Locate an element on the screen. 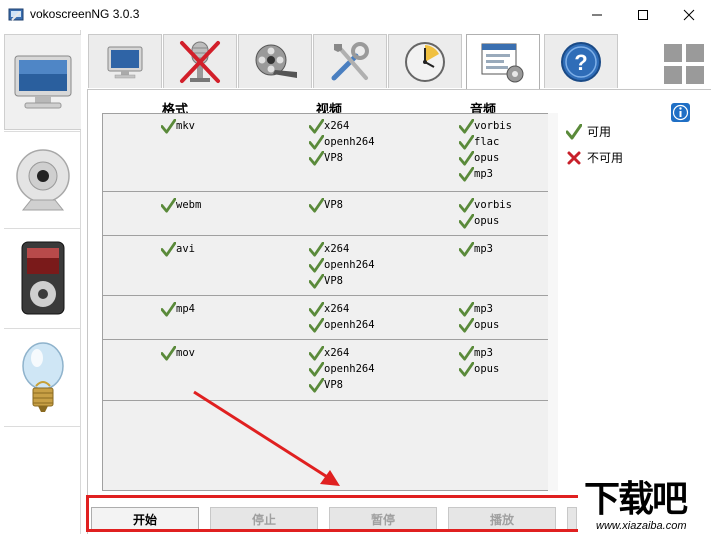  vertical-scrollbar is located at coordinates (553, 302).